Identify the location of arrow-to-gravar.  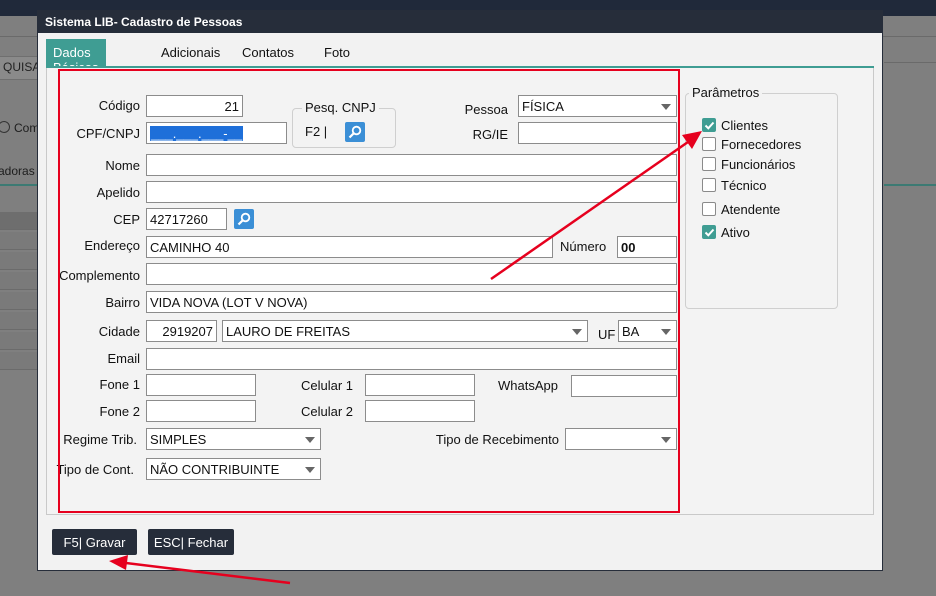
(200, 570).